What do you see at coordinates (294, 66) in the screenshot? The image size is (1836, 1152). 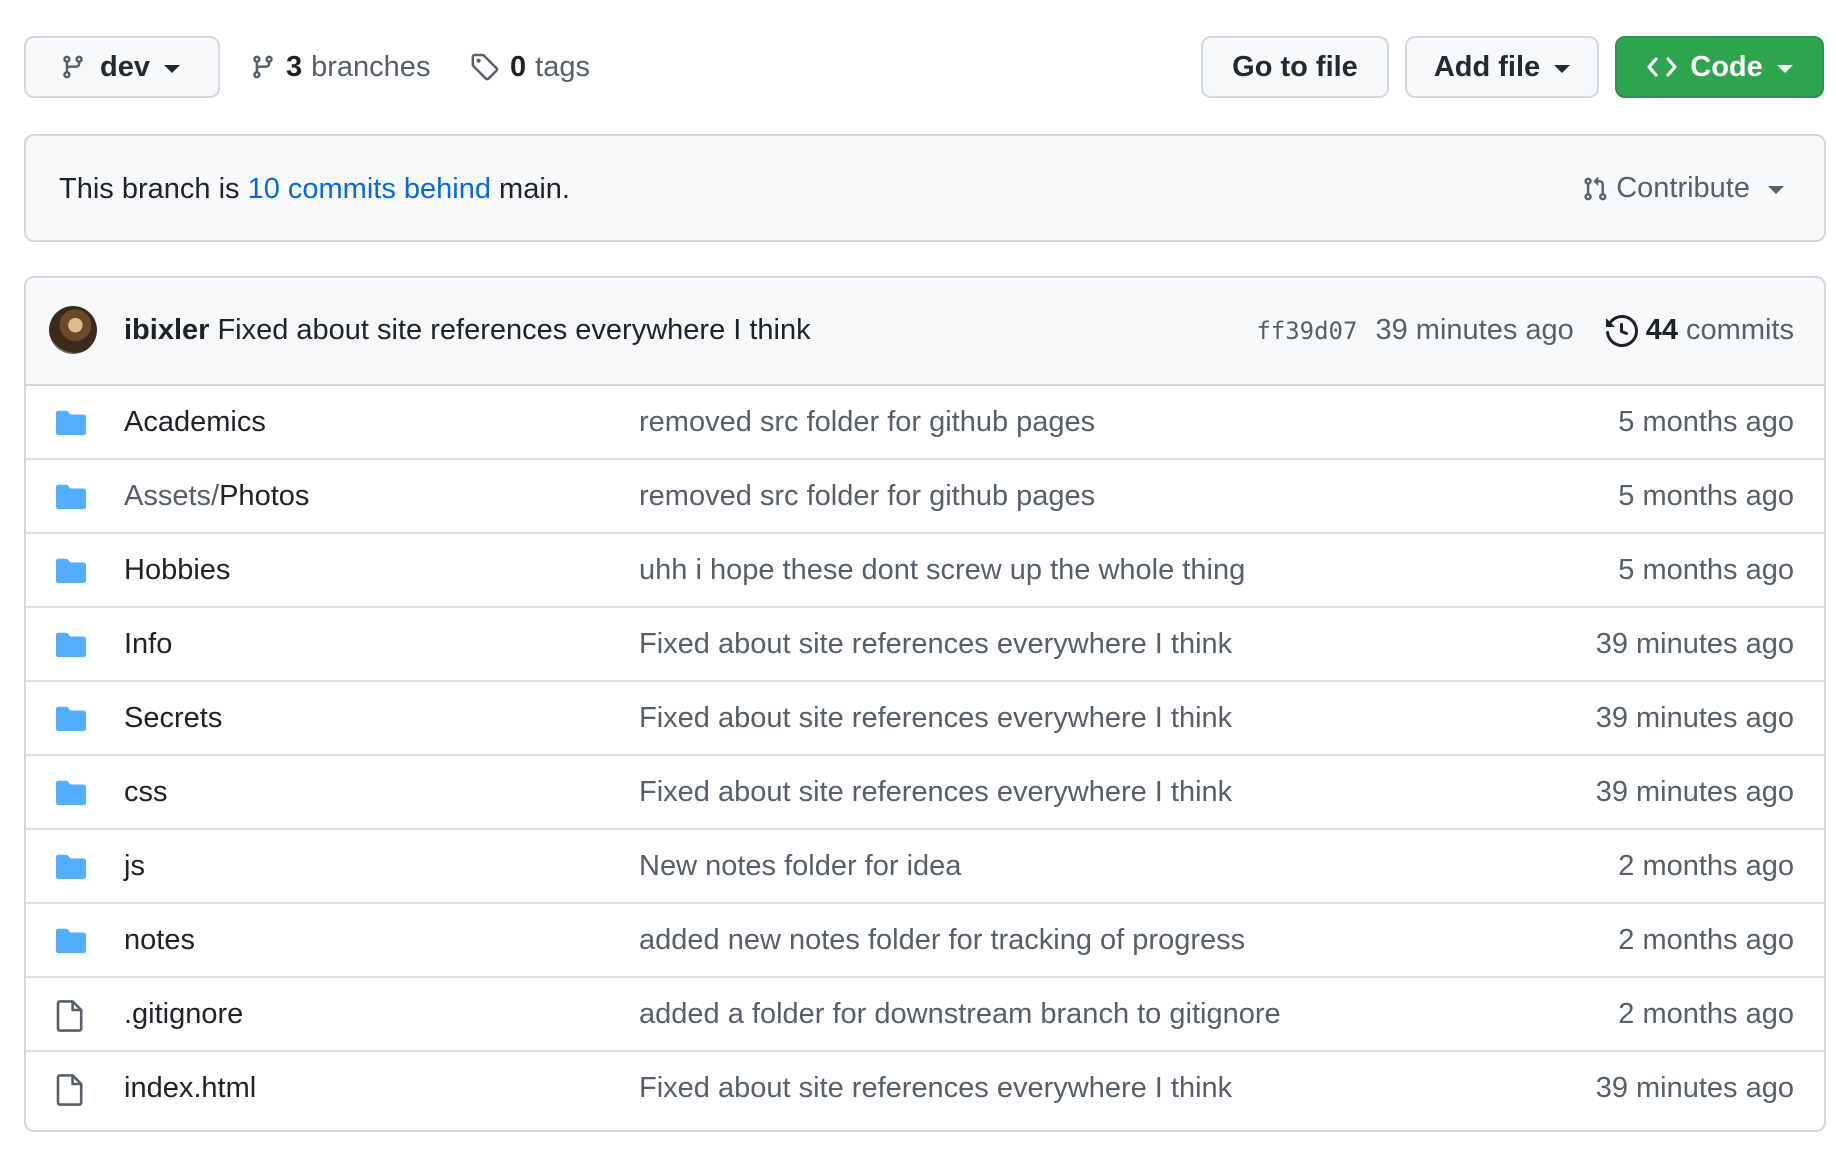 I see `branches-count: 3` at bounding box center [294, 66].